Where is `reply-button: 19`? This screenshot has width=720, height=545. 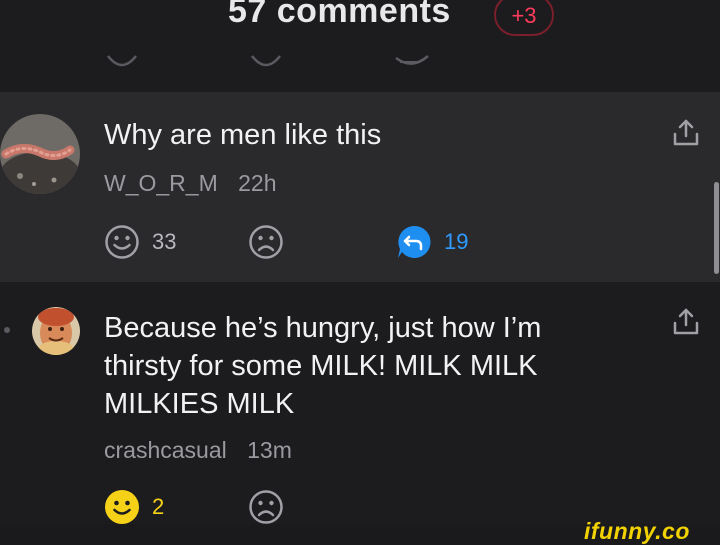 reply-button: 19 is located at coordinates (432, 242).